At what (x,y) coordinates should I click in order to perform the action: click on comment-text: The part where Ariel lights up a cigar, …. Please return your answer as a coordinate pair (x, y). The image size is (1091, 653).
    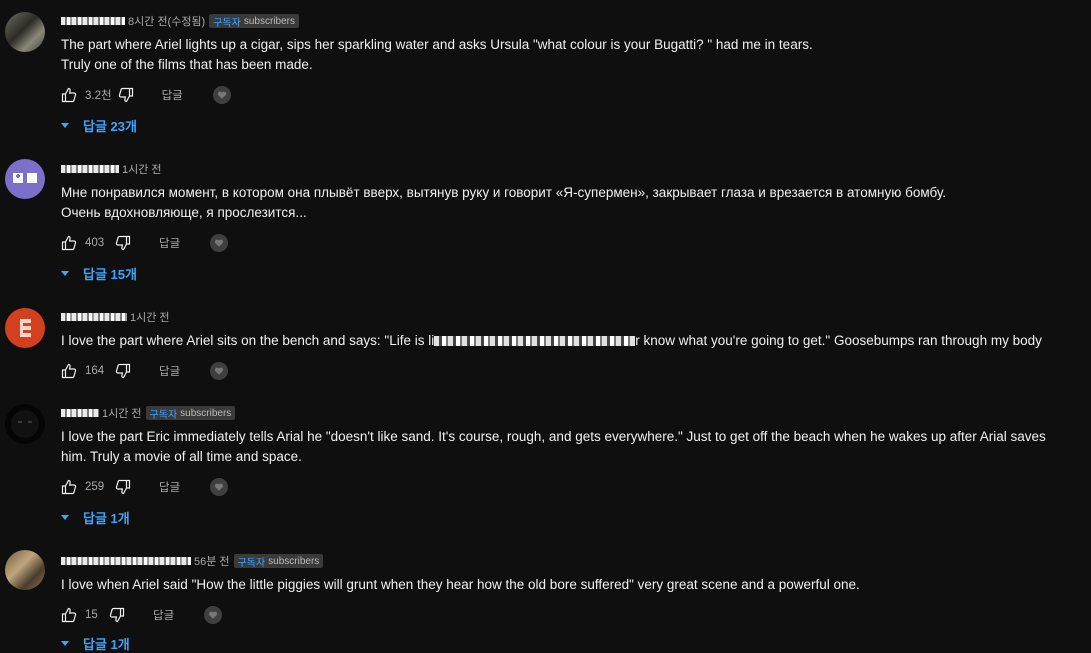
    Looking at the image, I should click on (437, 54).